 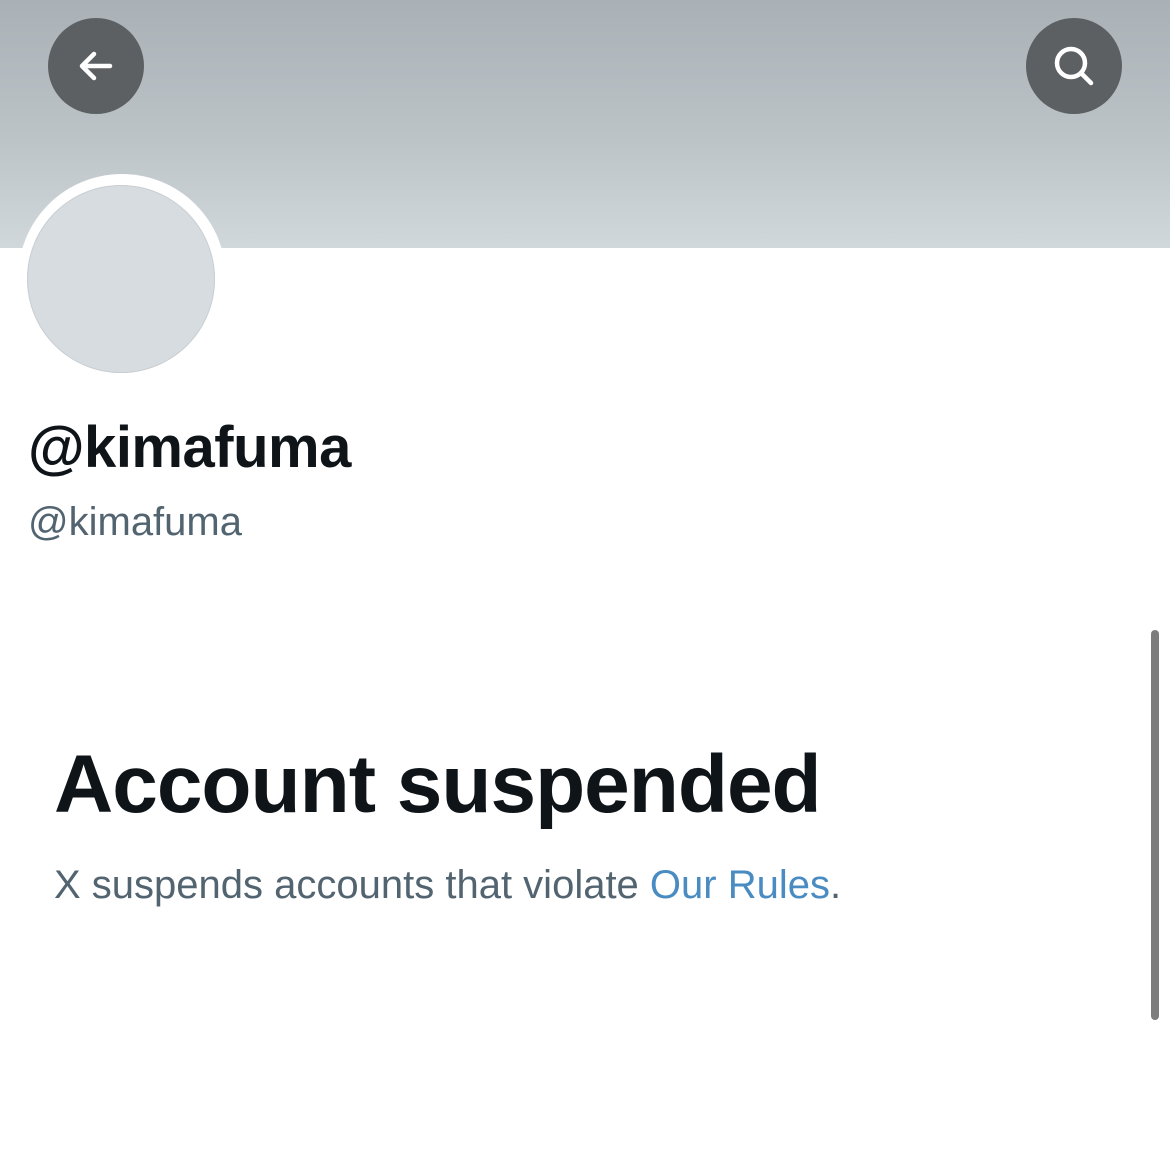 What do you see at coordinates (189, 447) in the screenshot?
I see `profile-display-name: @kimafuma` at bounding box center [189, 447].